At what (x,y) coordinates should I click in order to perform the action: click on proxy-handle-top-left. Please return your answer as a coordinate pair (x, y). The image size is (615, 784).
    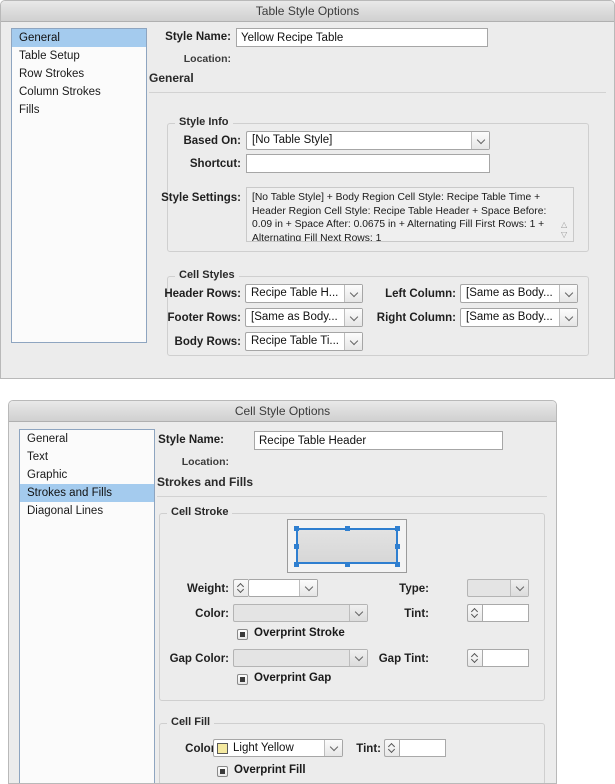
    Looking at the image, I should click on (296, 528).